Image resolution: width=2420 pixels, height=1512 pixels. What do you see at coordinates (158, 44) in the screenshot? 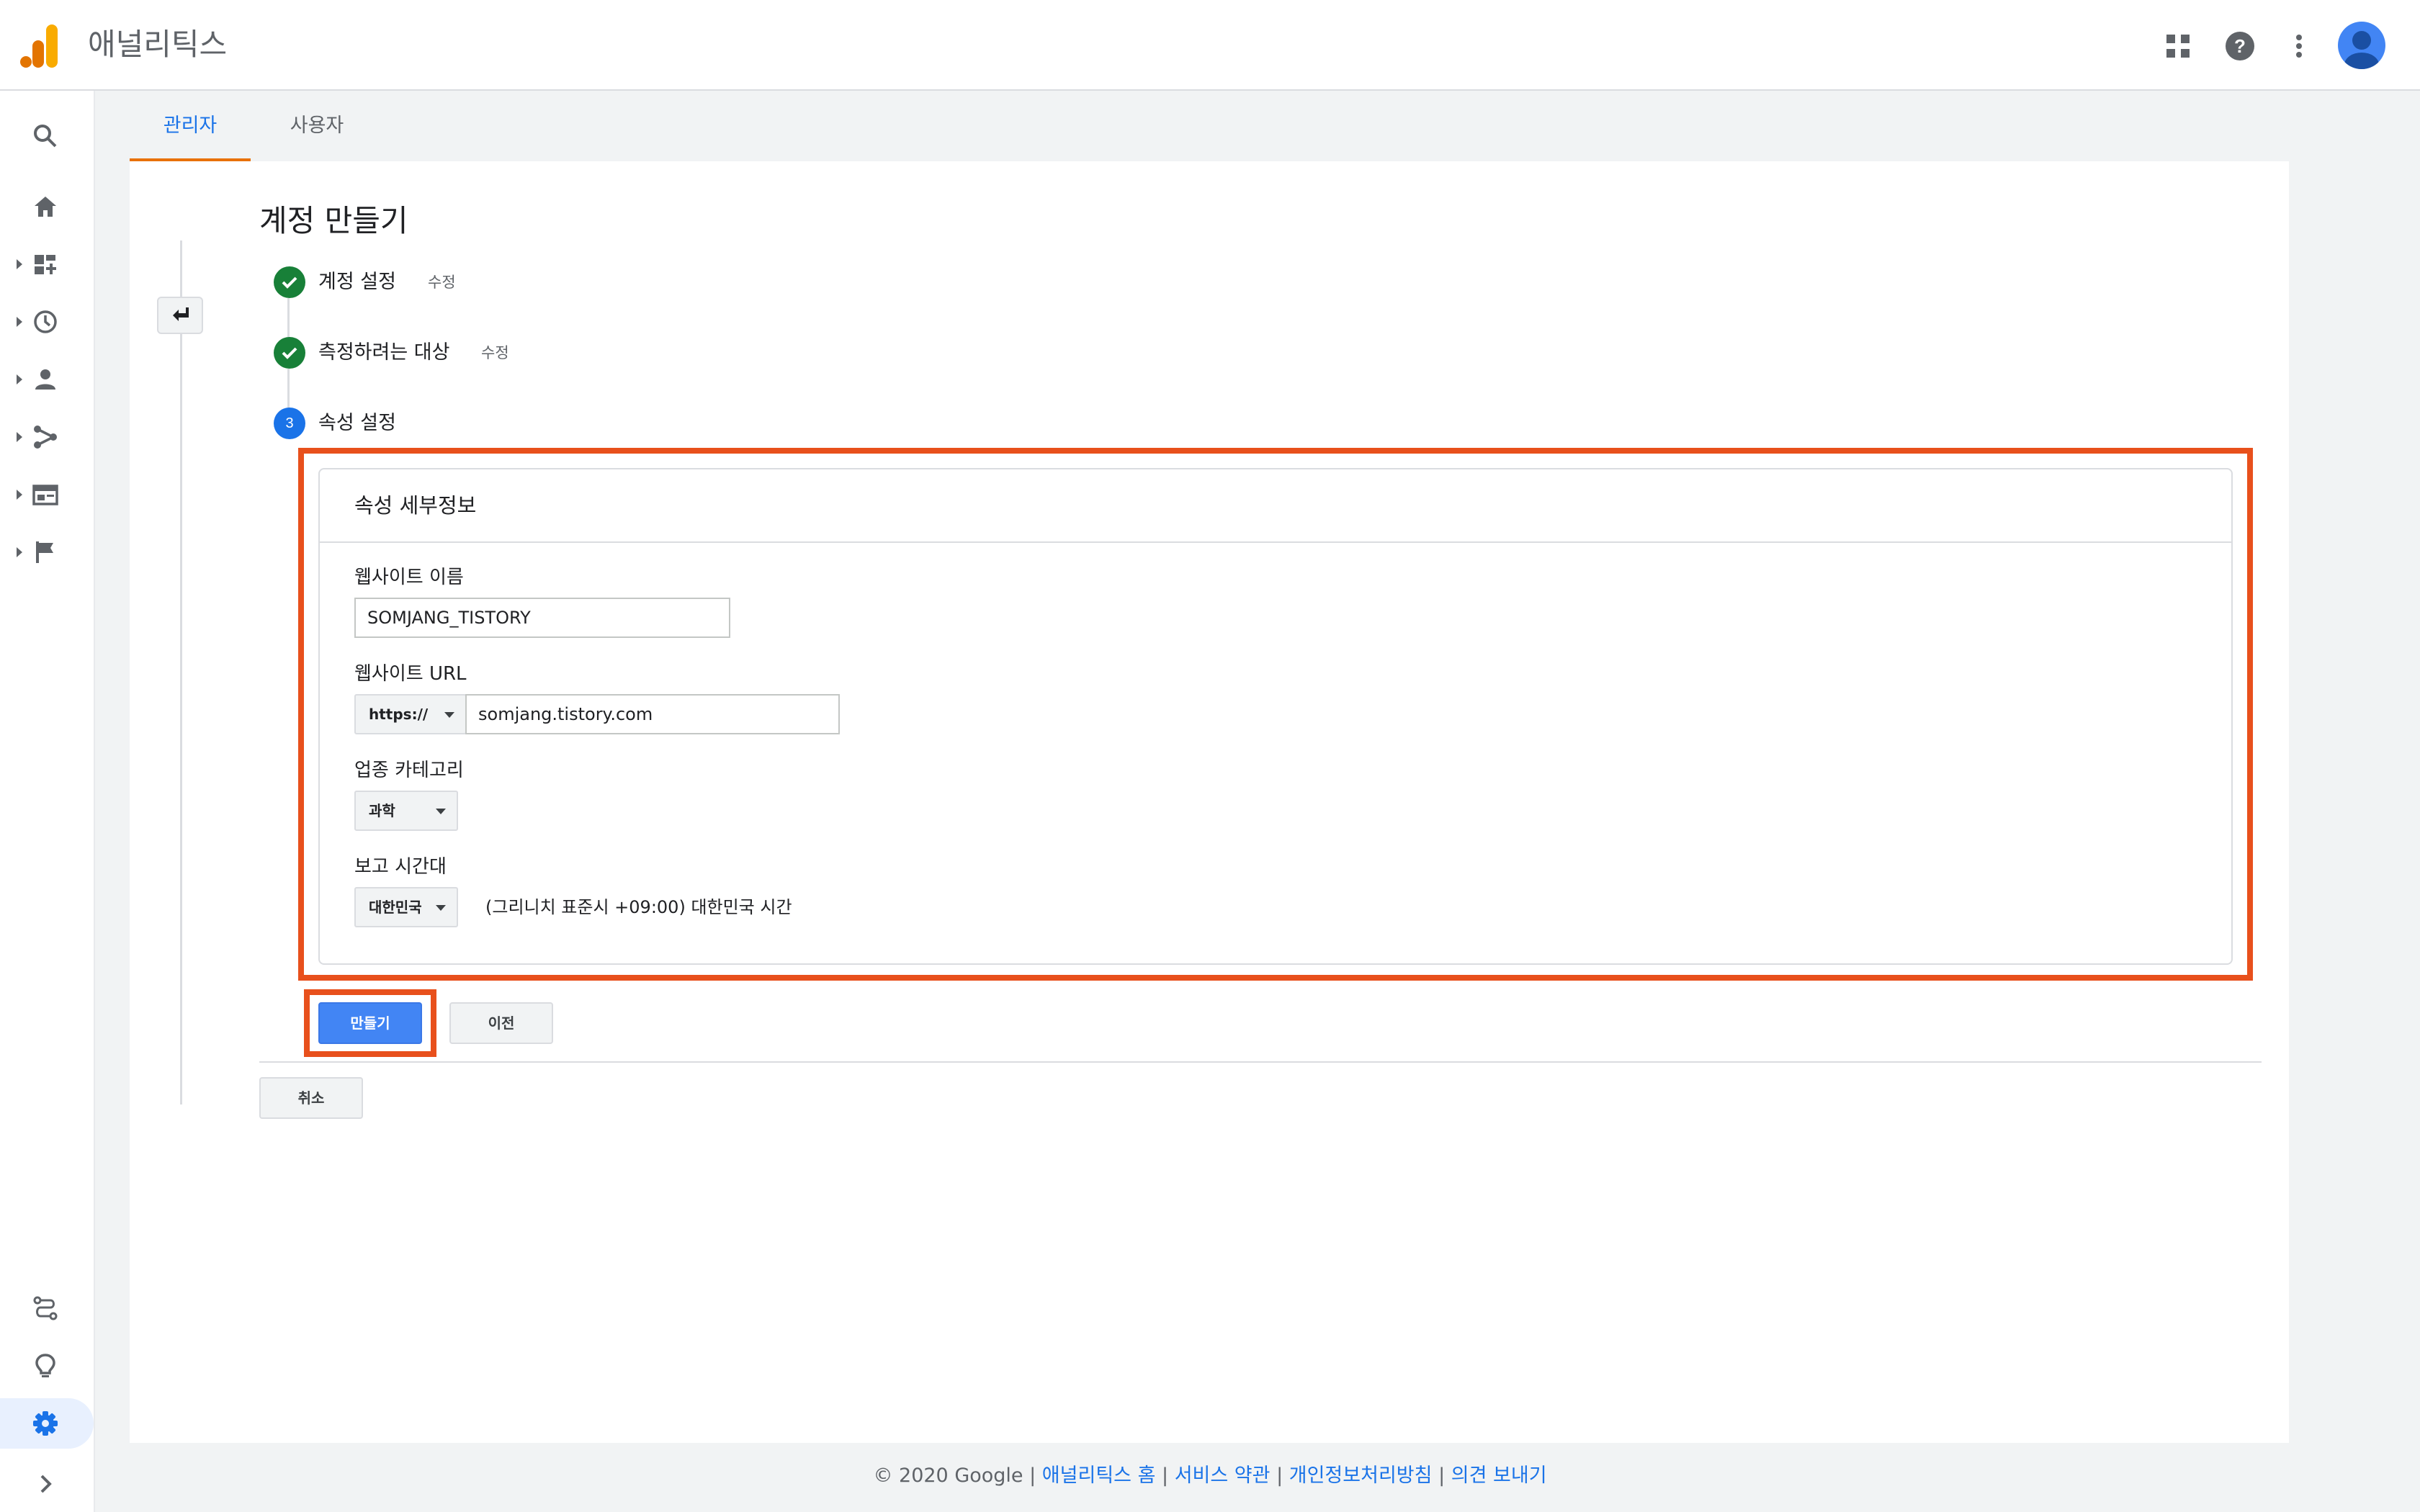
I see `app-title: 애널리틱스` at bounding box center [158, 44].